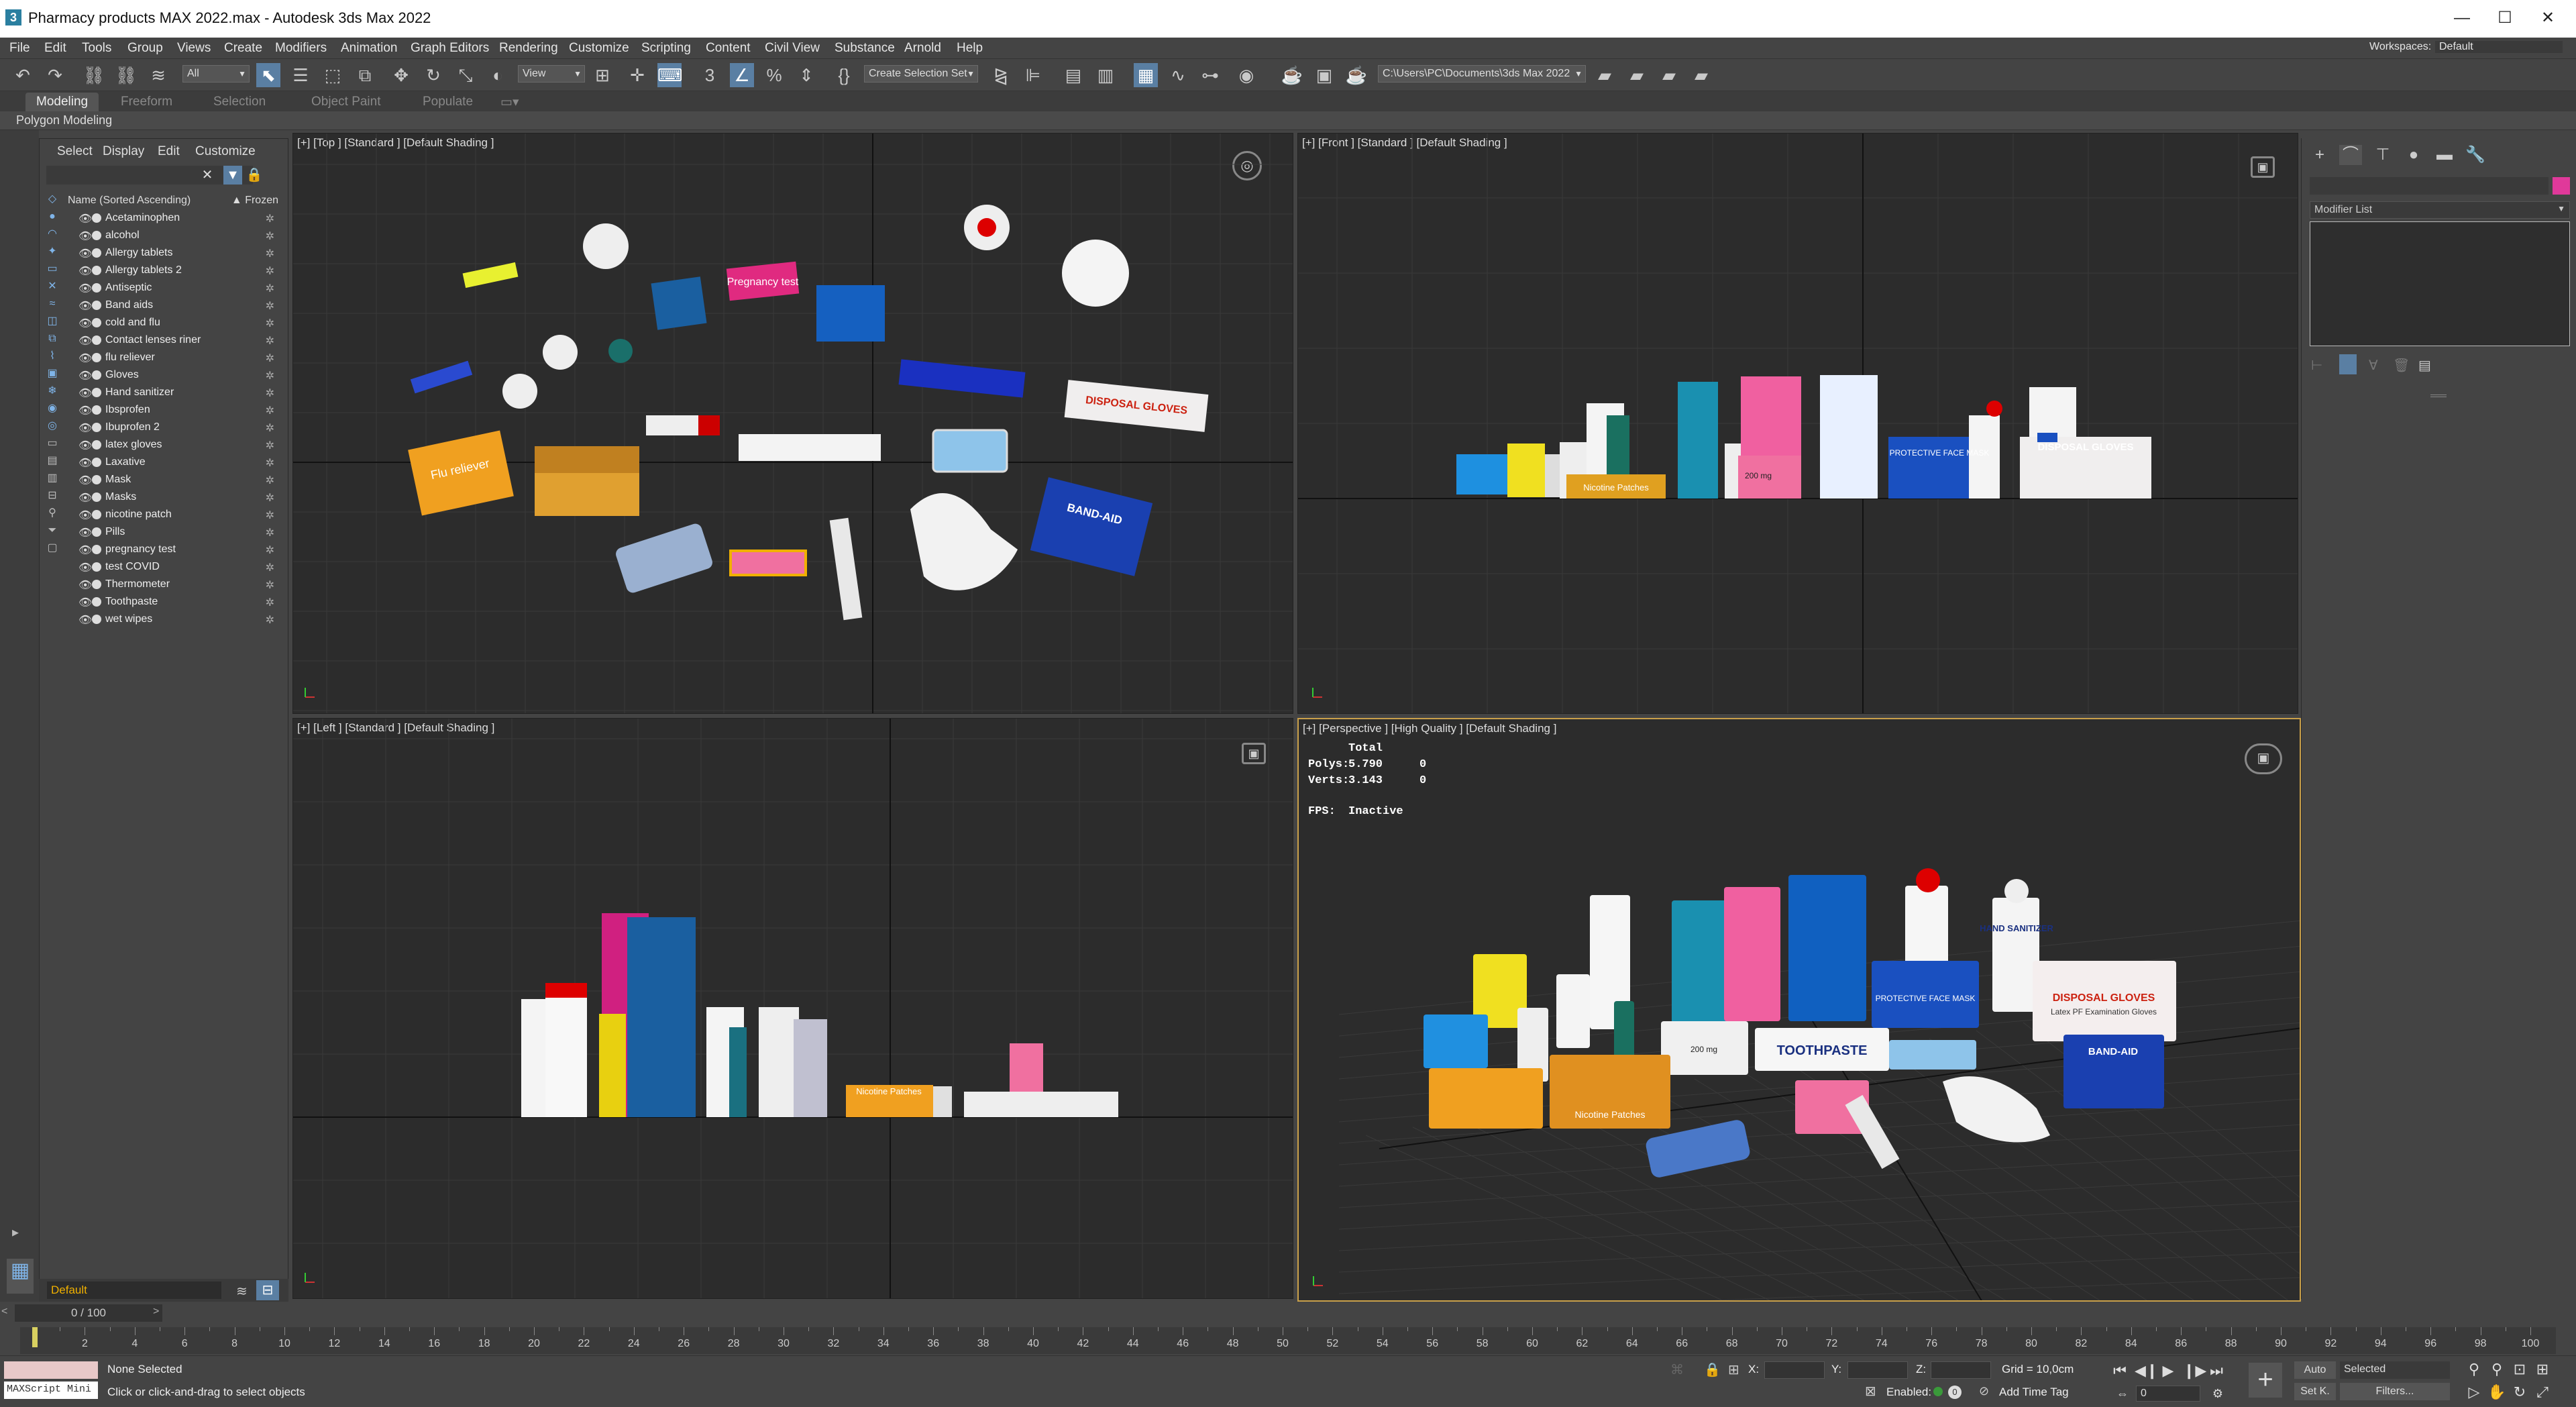  What do you see at coordinates (174, 602) in the screenshot?
I see `scene-list-item: 👁 Toothpaste ✲` at bounding box center [174, 602].